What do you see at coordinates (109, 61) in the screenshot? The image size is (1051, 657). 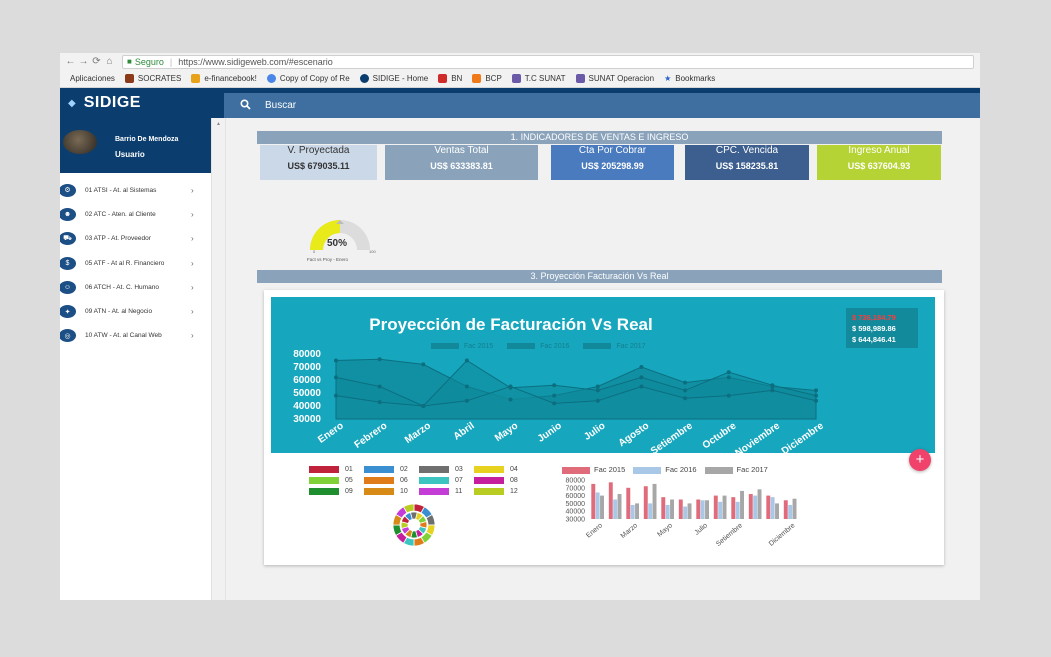 I see `home-icon: ⌂` at bounding box center [109, 61].